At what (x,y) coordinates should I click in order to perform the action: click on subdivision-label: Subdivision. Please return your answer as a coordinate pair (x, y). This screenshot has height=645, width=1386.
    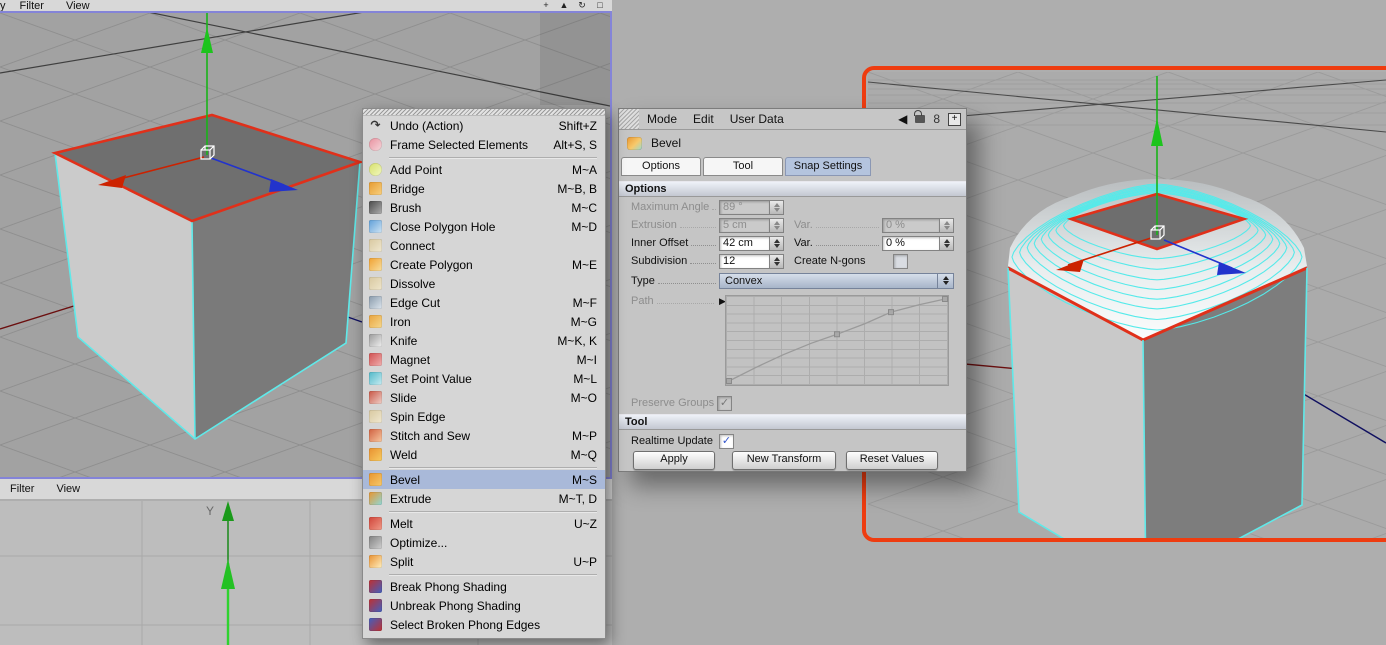
    Looking at the image, I should click on (659, 261).